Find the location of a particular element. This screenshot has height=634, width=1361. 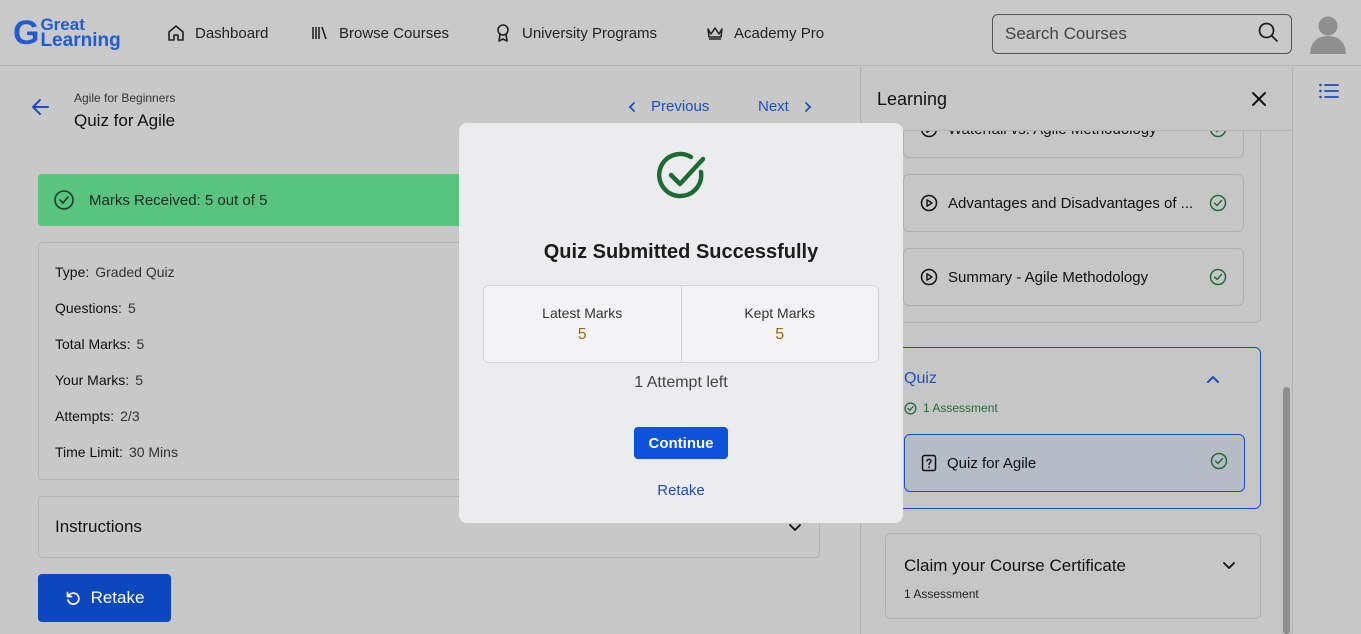

info-total-marks: Total Marks: 5 is located at coordinates (99, 344).